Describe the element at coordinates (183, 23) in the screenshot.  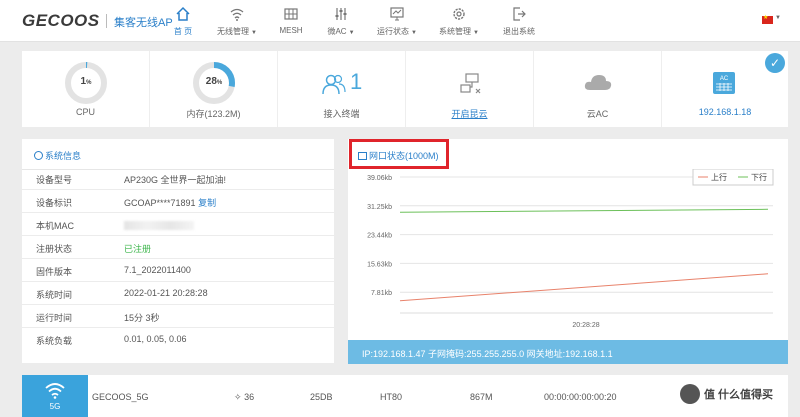
I see `nav-home: 首 页` at that location.